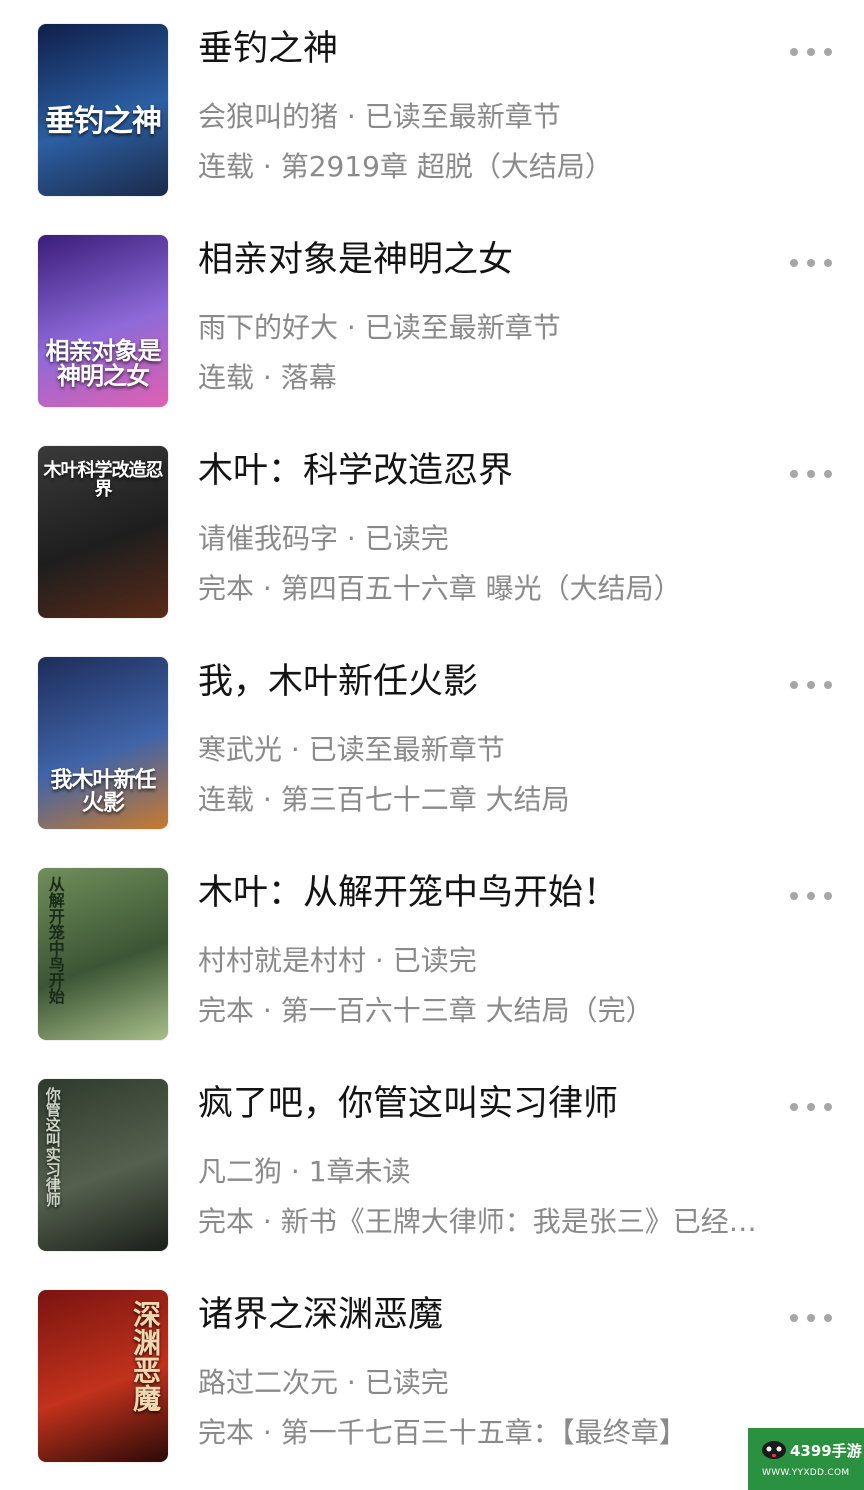 The image size is (864, 1490). I want to click on cover-title: 我木叶新任火影, so click(103, 792).